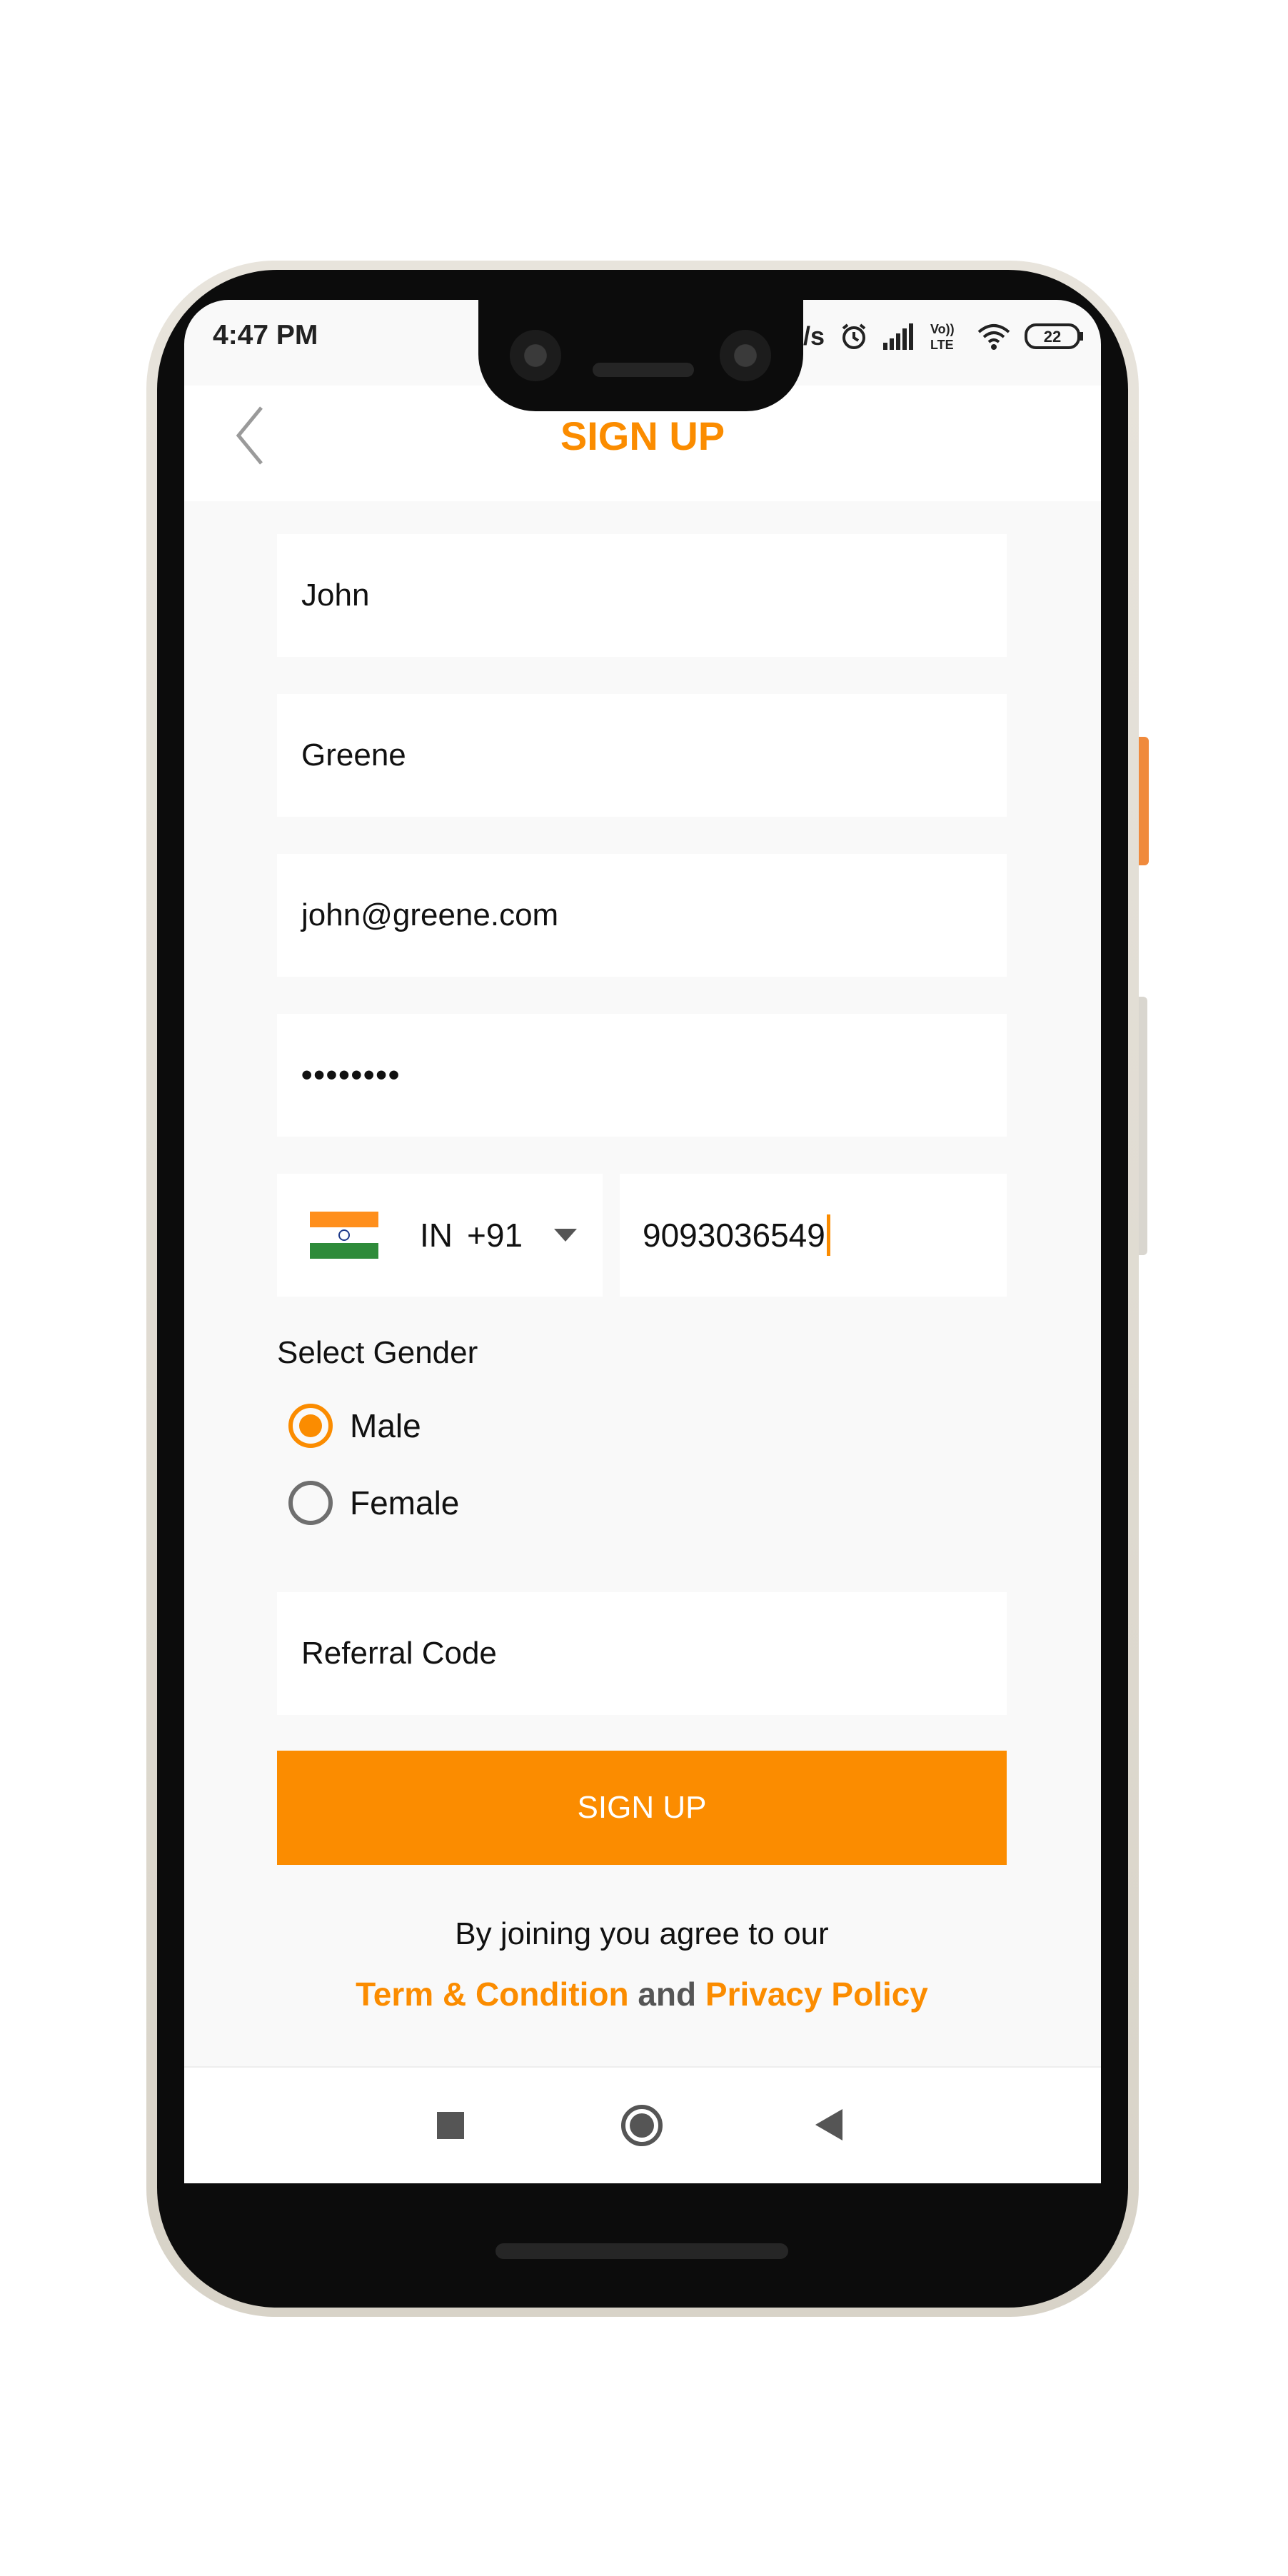 This screenshot has height=2576, width=1288. What do you see at coordinates (265, 336) in the screenshot?
I see `status-time: 4:47 PM` at bounding box center [265, 336].